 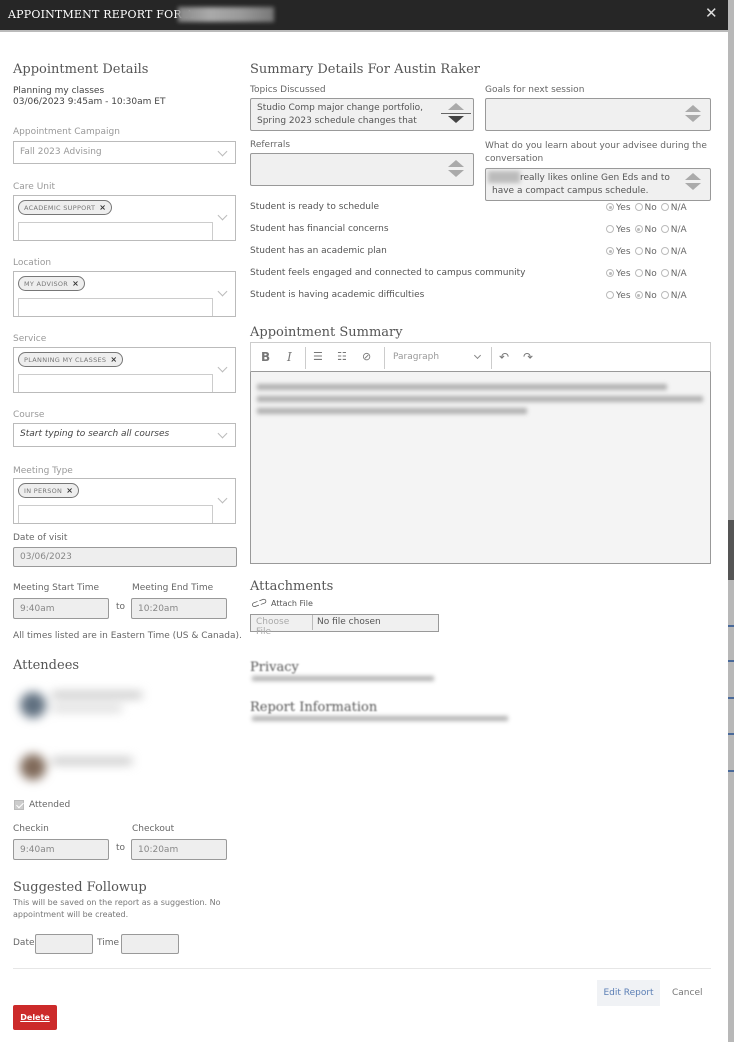 I want to click on checkin-label: Checkin, so click(x=31, y=829).